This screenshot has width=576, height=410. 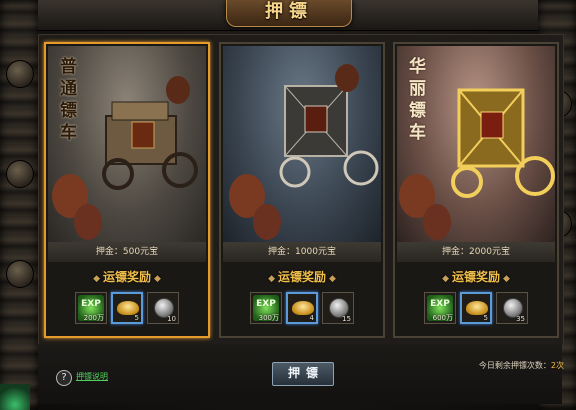 What do you see at coordinates (442, 318) in the screenshot?
I see `reward-qty: 600万` at bounding box center [442, 318].